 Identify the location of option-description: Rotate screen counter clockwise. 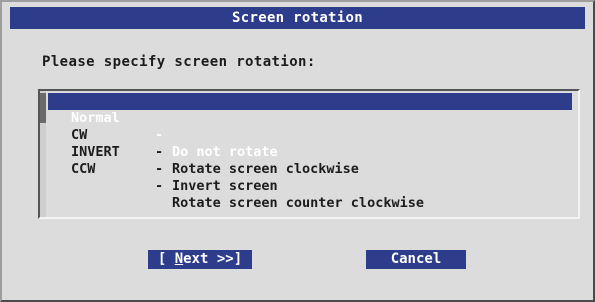
(298, 203).